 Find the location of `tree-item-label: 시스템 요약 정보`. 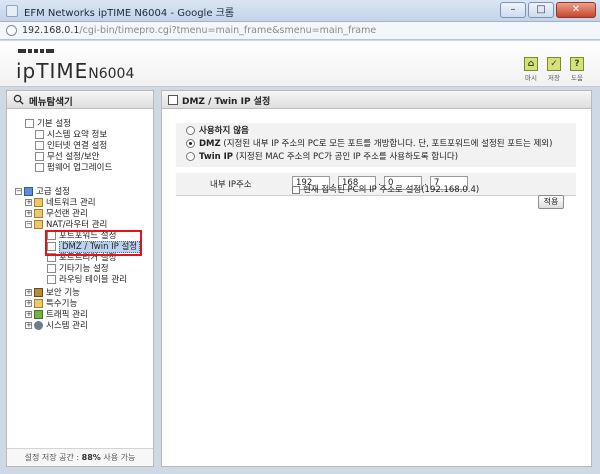

tree-item-label: 시스템 요약 정보 is located at coordinates (77, 135).